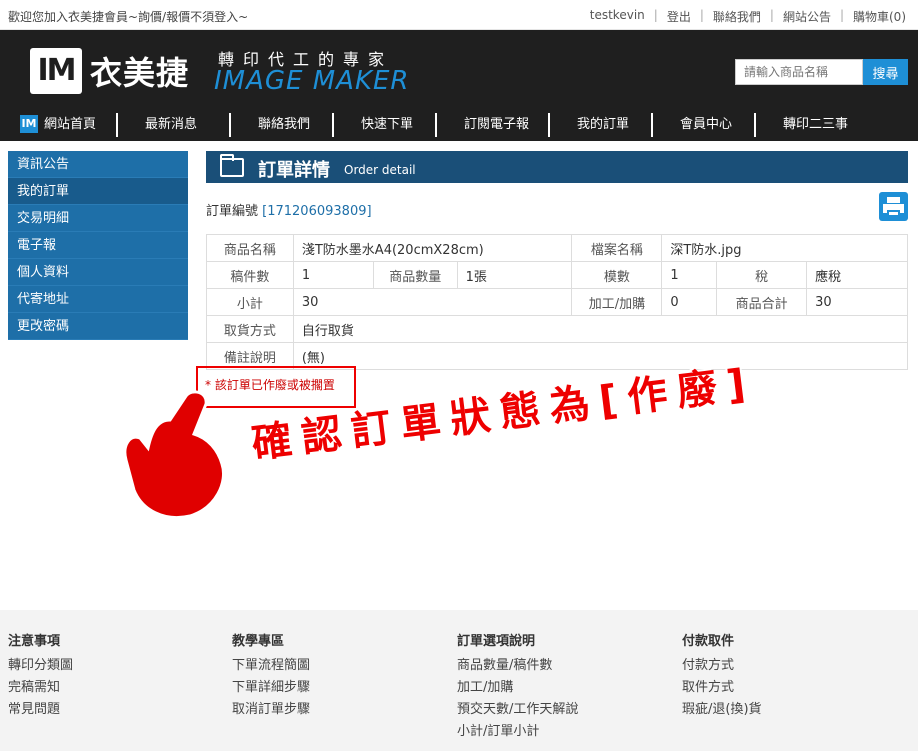 The height and width of the screenshot is (751, 918). Describe the element at coordinates (857, 302) in the screenshot. I see `product-total-value: 30` at that location.